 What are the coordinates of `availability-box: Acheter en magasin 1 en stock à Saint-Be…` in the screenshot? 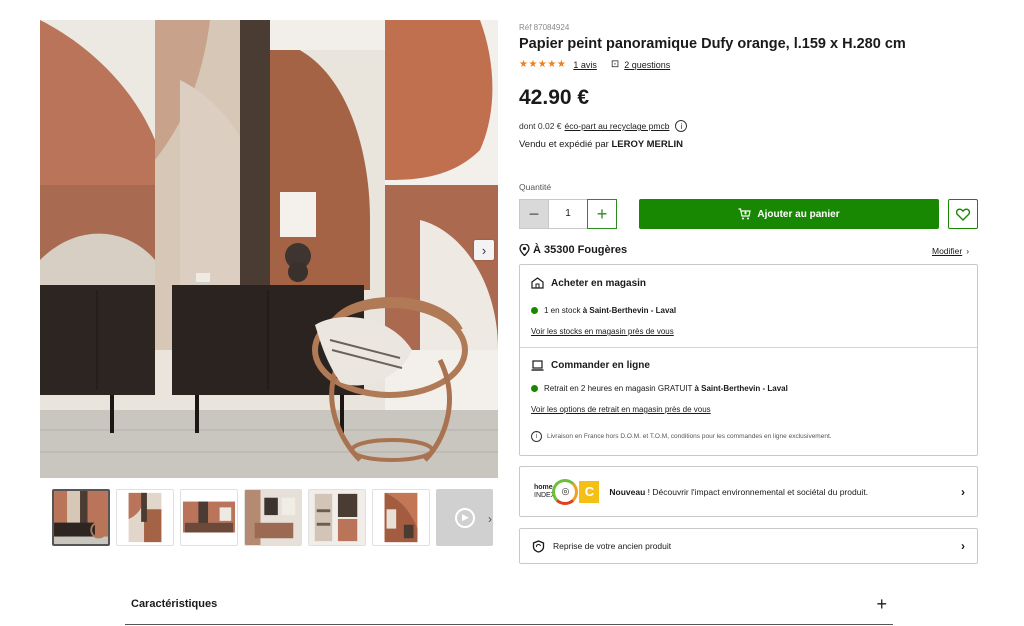 It's located at (748, 360).